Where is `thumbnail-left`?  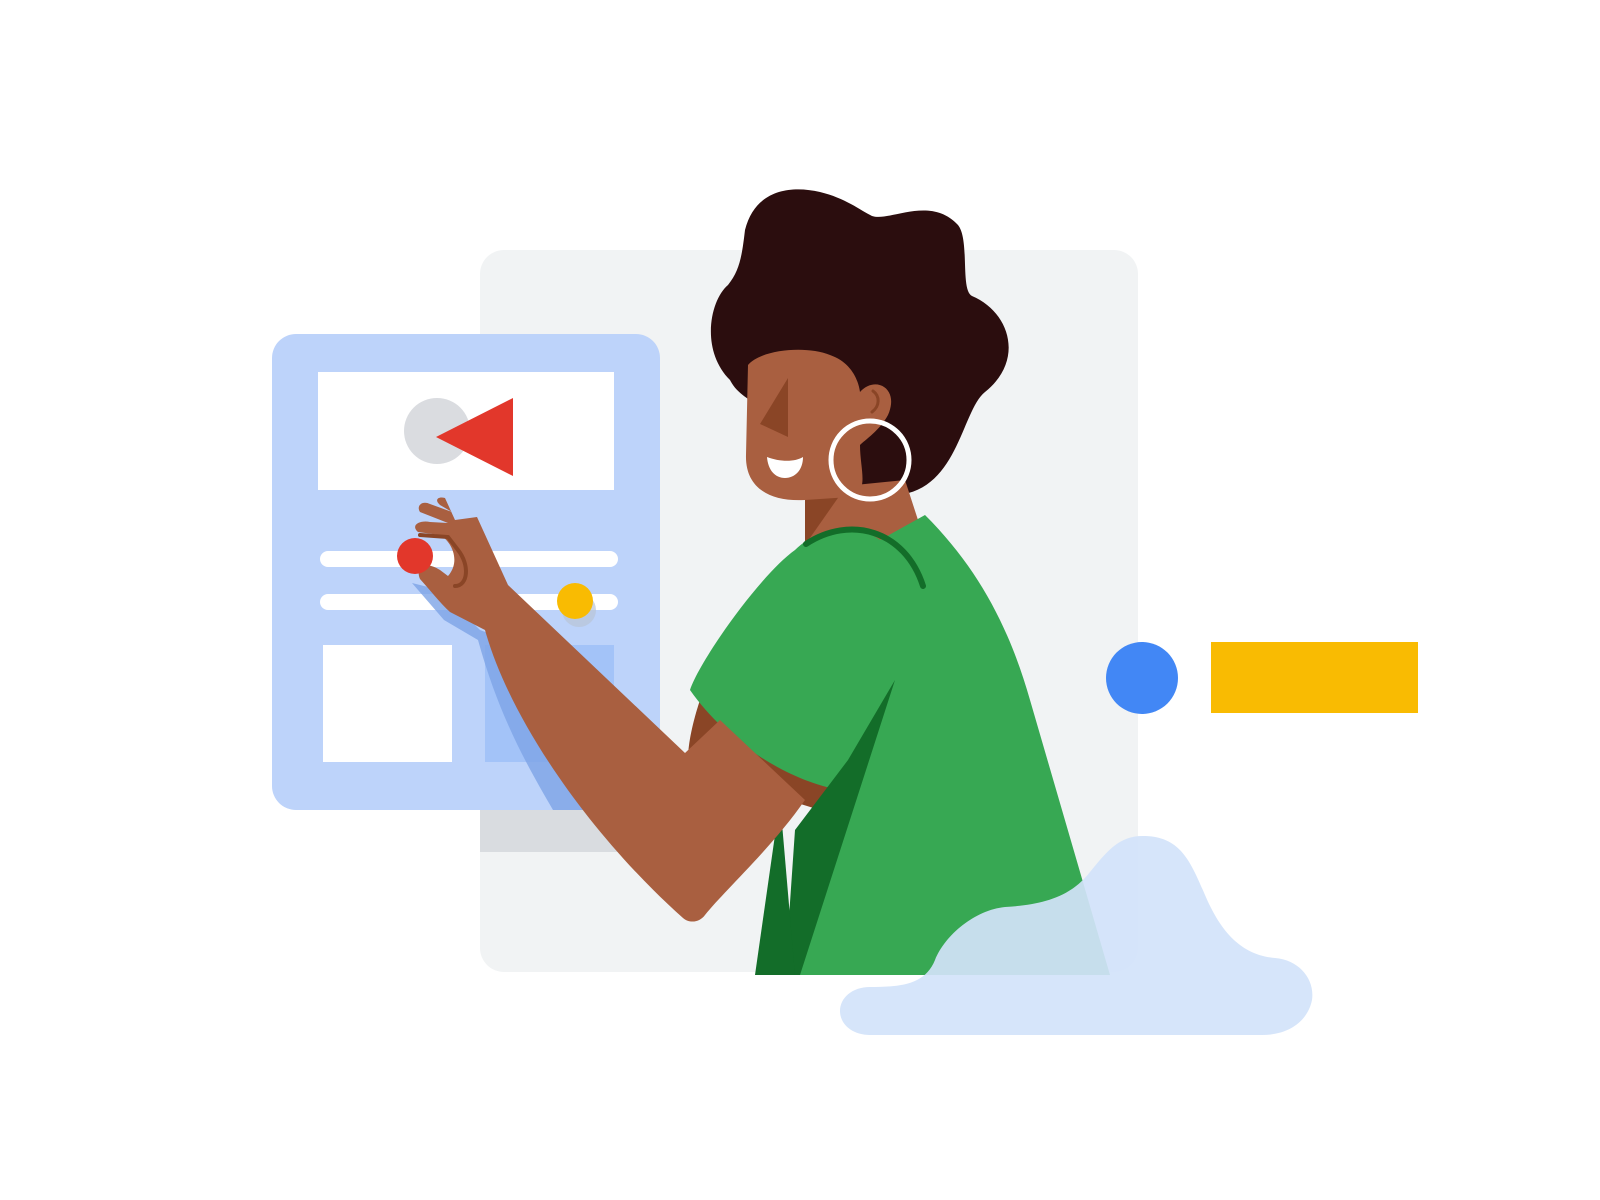 thumbnail-left is located at coordinates (387, 703).